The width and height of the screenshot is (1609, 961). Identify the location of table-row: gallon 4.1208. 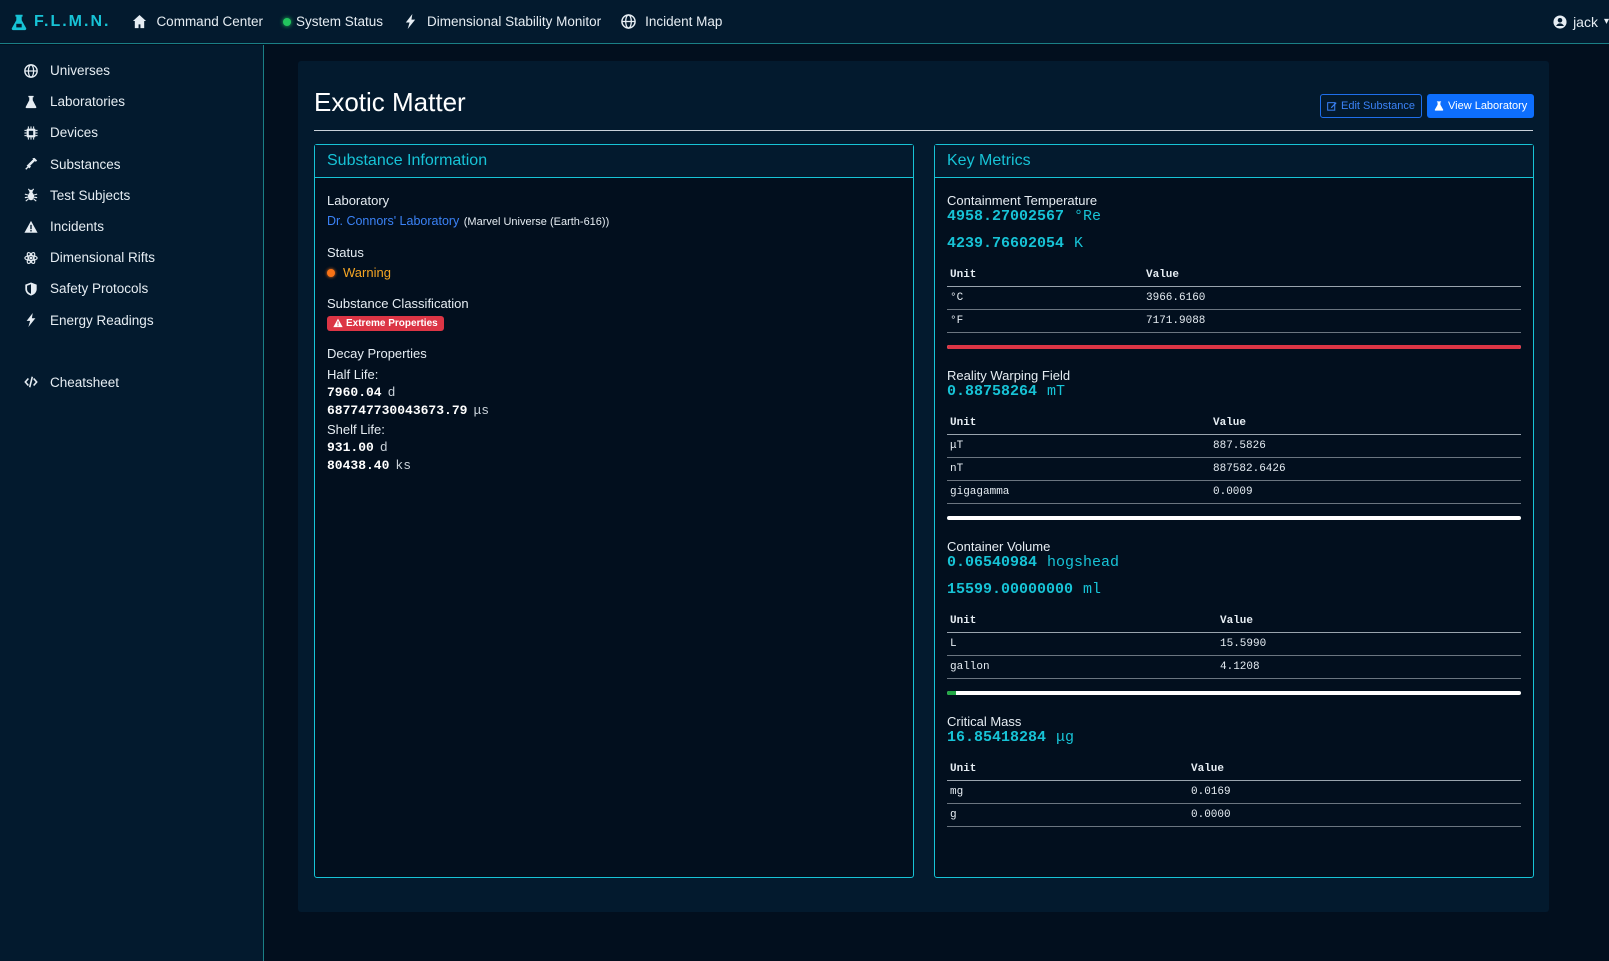
(1234, 667).